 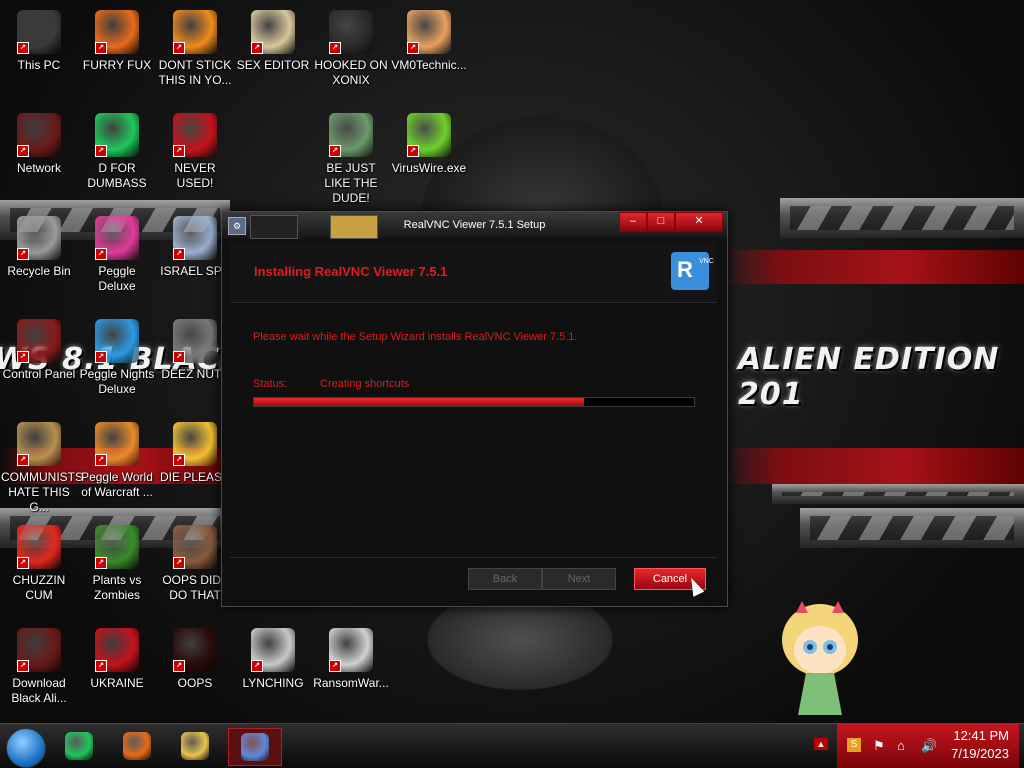 I want to click on desktop-icon-label: SEX EDITOR, so click(x=273, y=65).